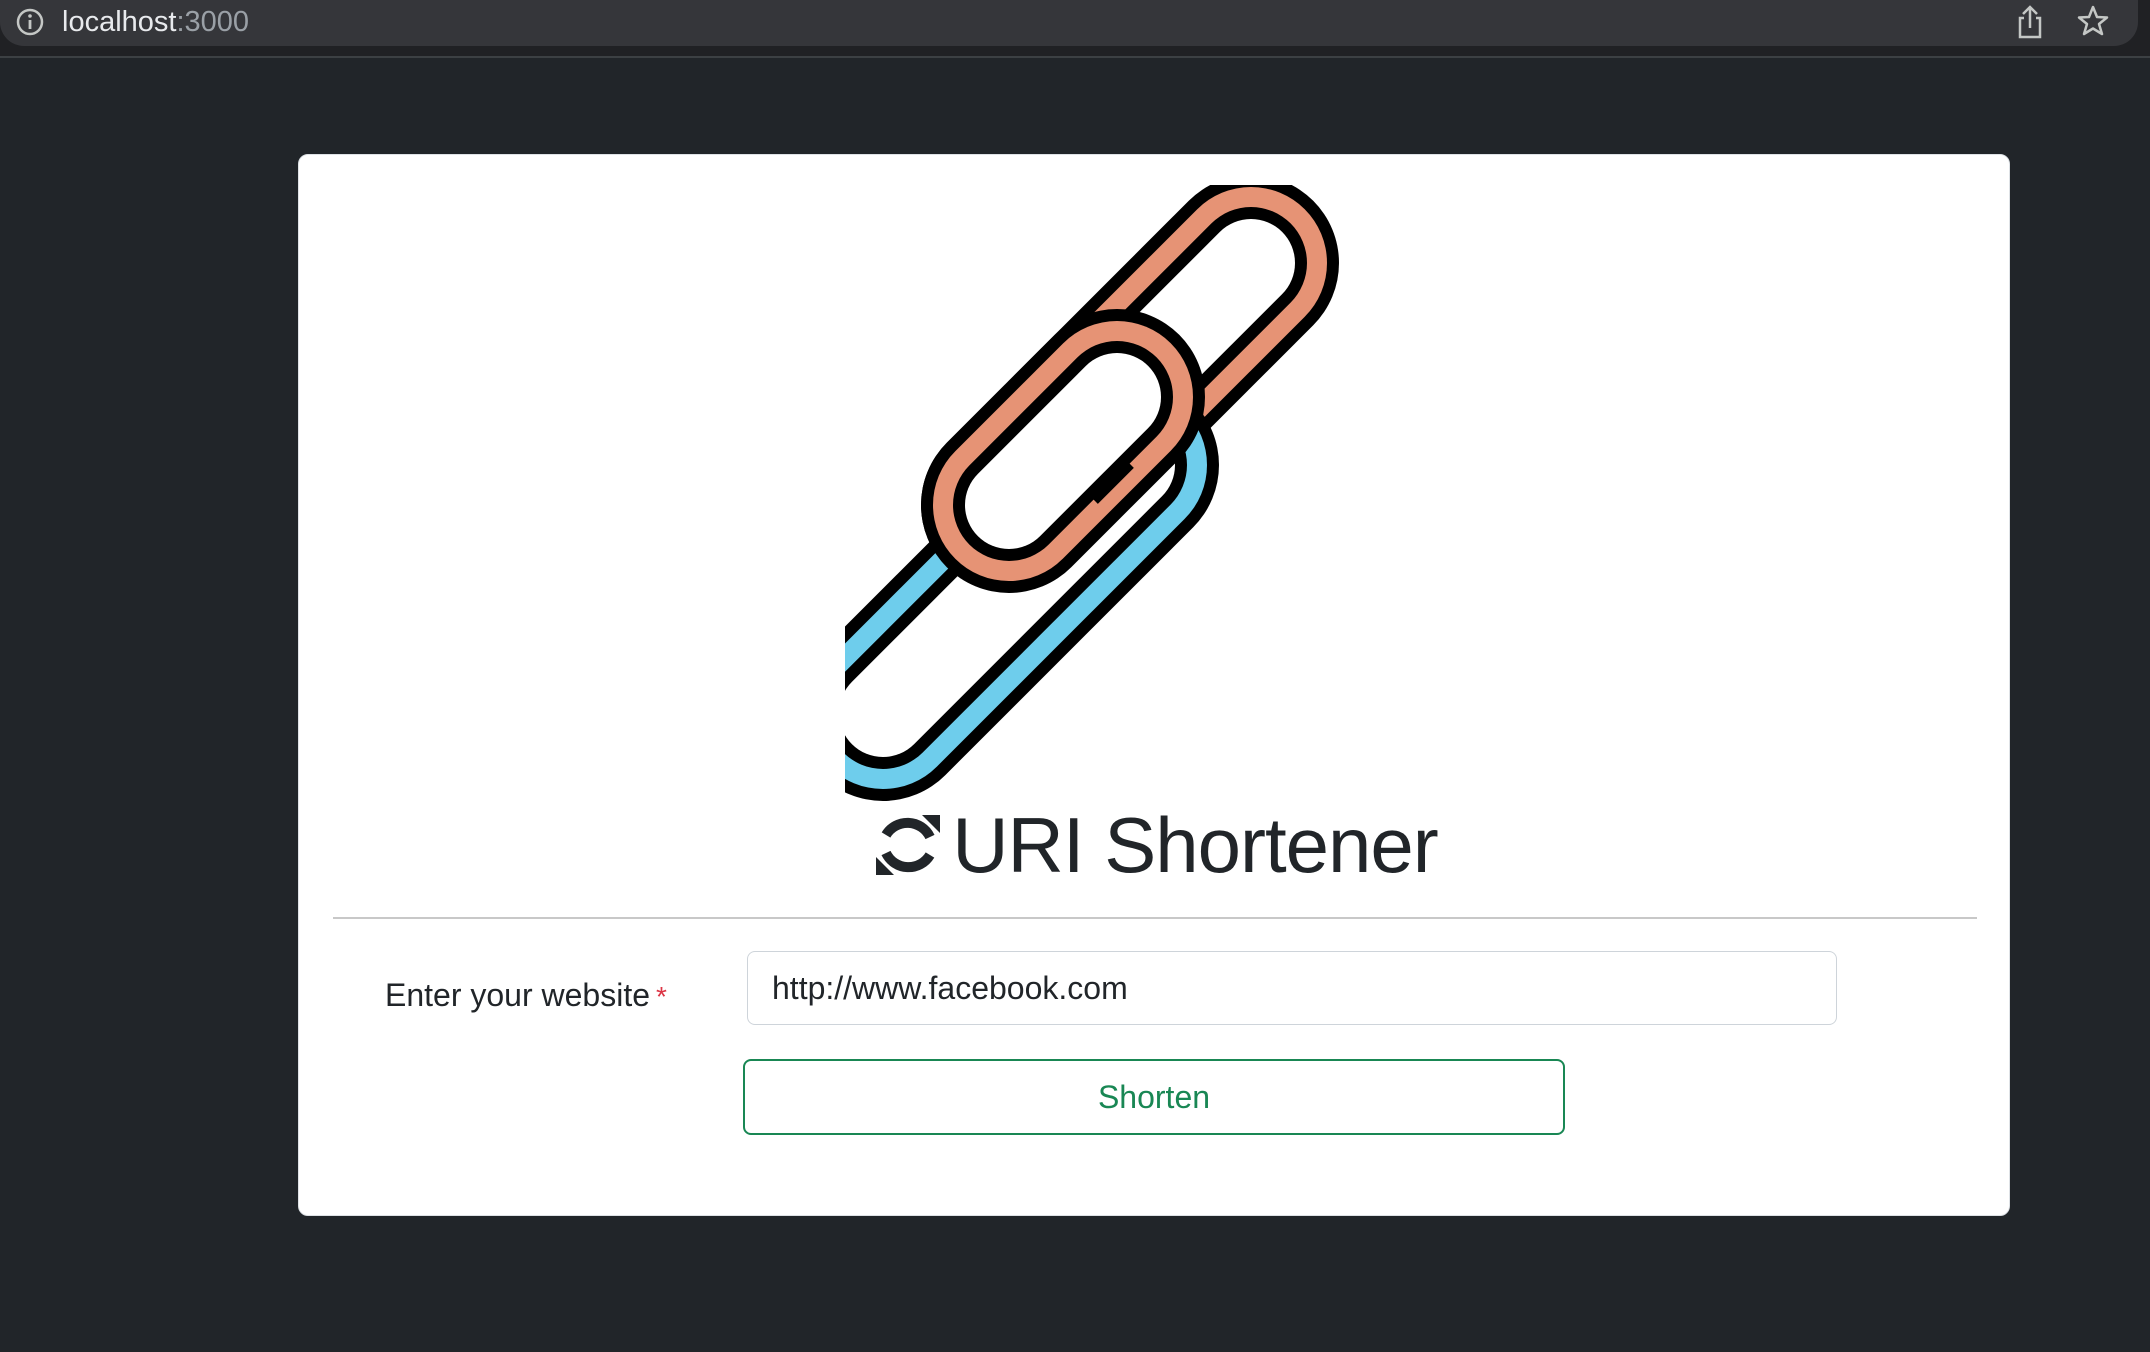 Image resolution: width=2150 pixels, height=1352 pixels. I want to click on website-input, so click(1292, 988).